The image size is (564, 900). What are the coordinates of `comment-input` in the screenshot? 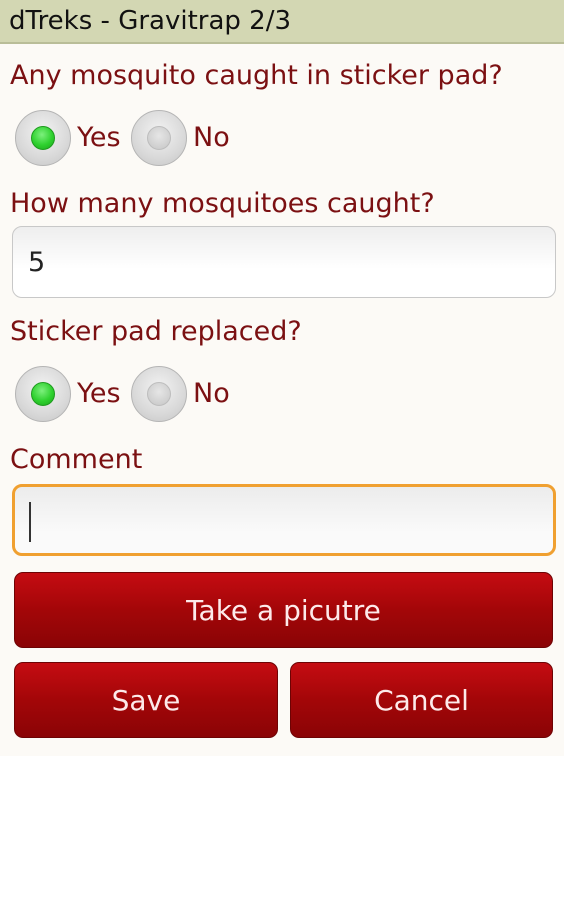 It's located at (284, 520).